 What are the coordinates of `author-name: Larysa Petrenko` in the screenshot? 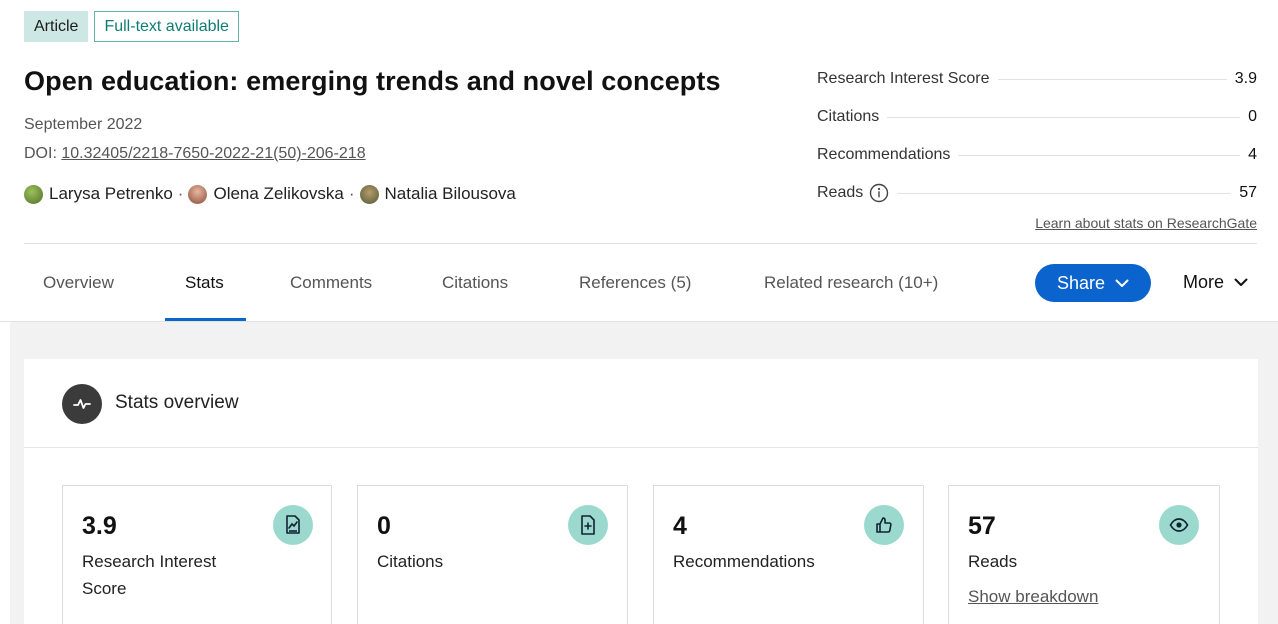 It's located at (111, 194).